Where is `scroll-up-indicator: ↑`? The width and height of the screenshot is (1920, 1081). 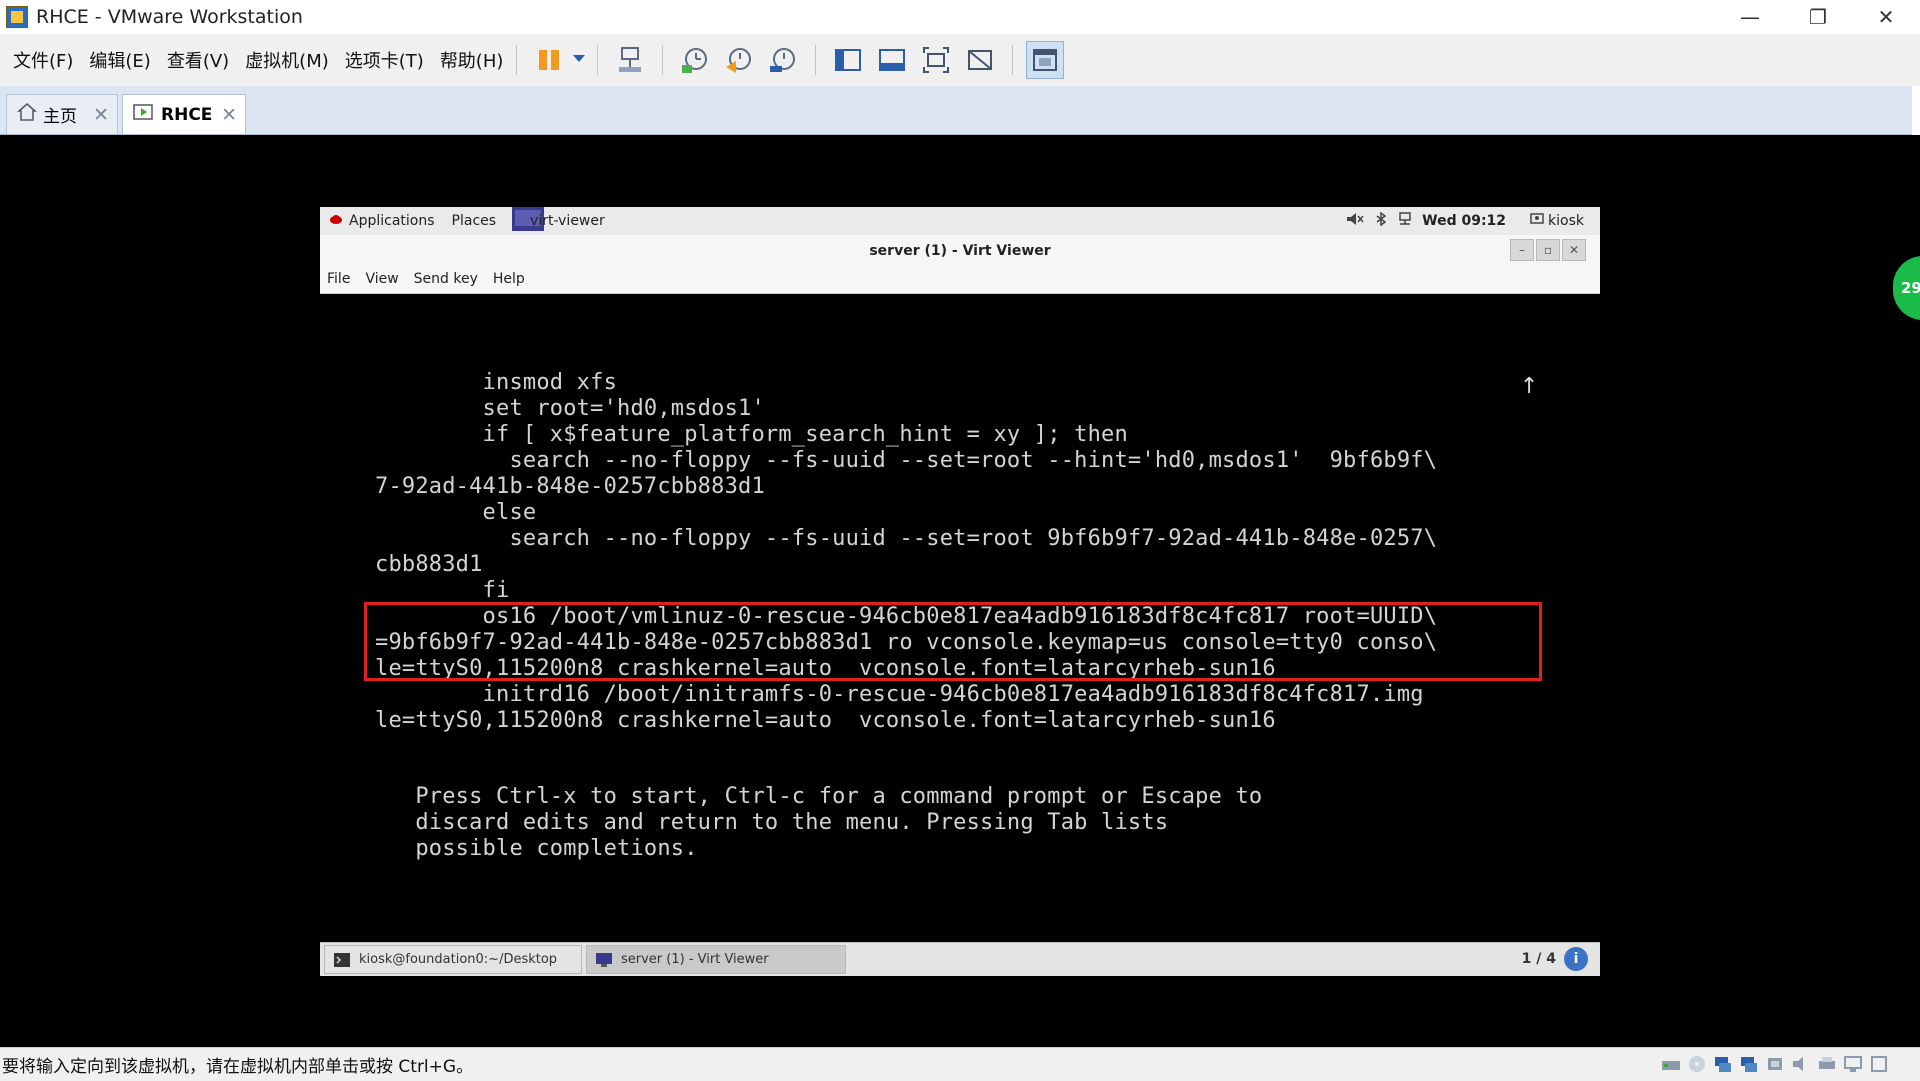
scroll-up-indicator: ↑ is located at coordinates (1529, 386).